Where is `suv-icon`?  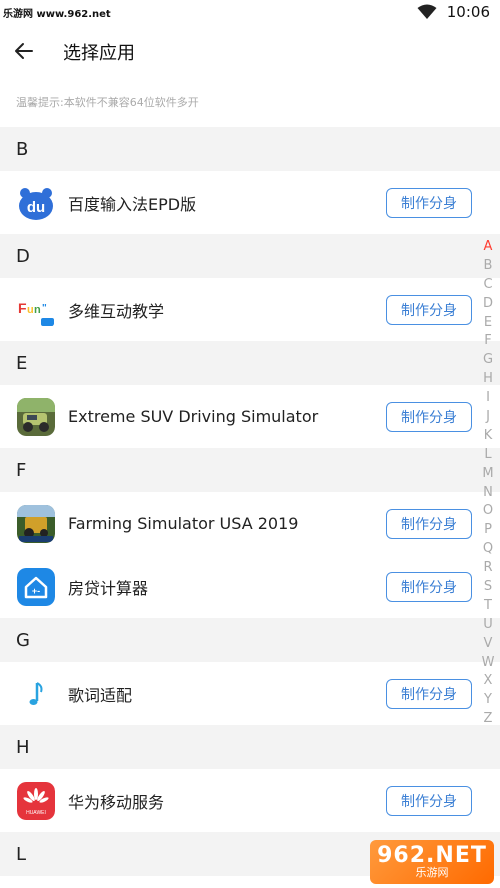
suv-icon is located at coordinates (36, 416).